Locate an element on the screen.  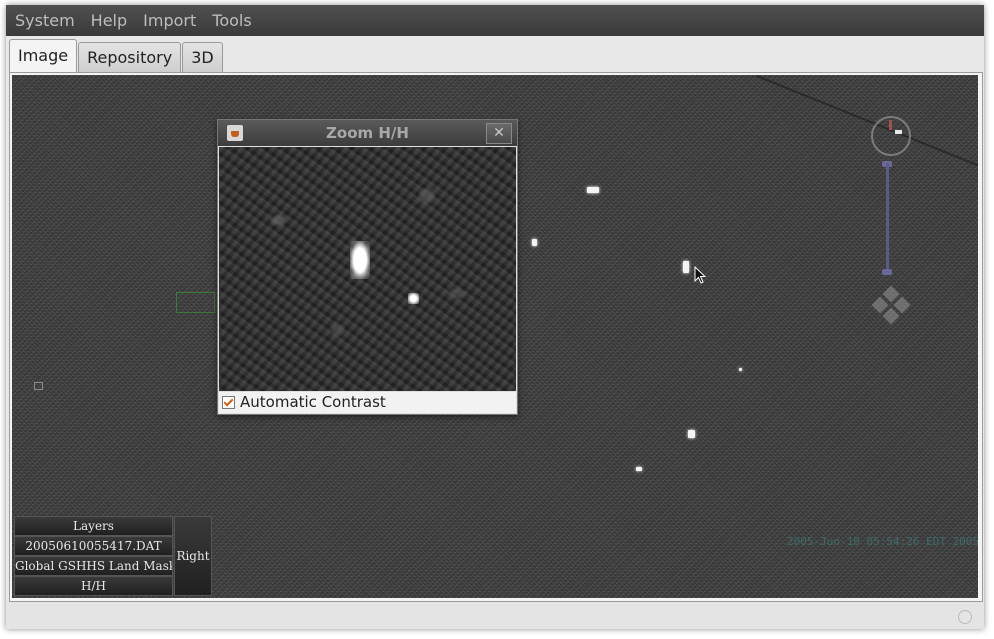
zoom-slider is located at coordinates (887, 217).